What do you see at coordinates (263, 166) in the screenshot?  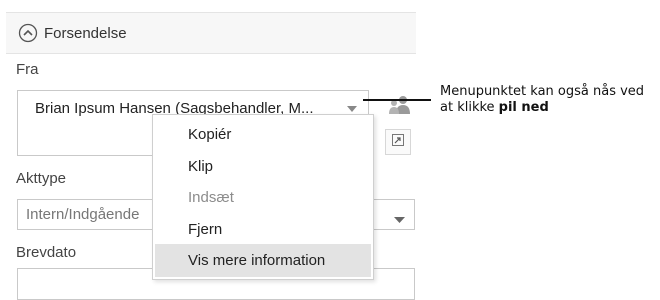 I see `menu-item-klip: Klip` at bounding box center [263, 166].